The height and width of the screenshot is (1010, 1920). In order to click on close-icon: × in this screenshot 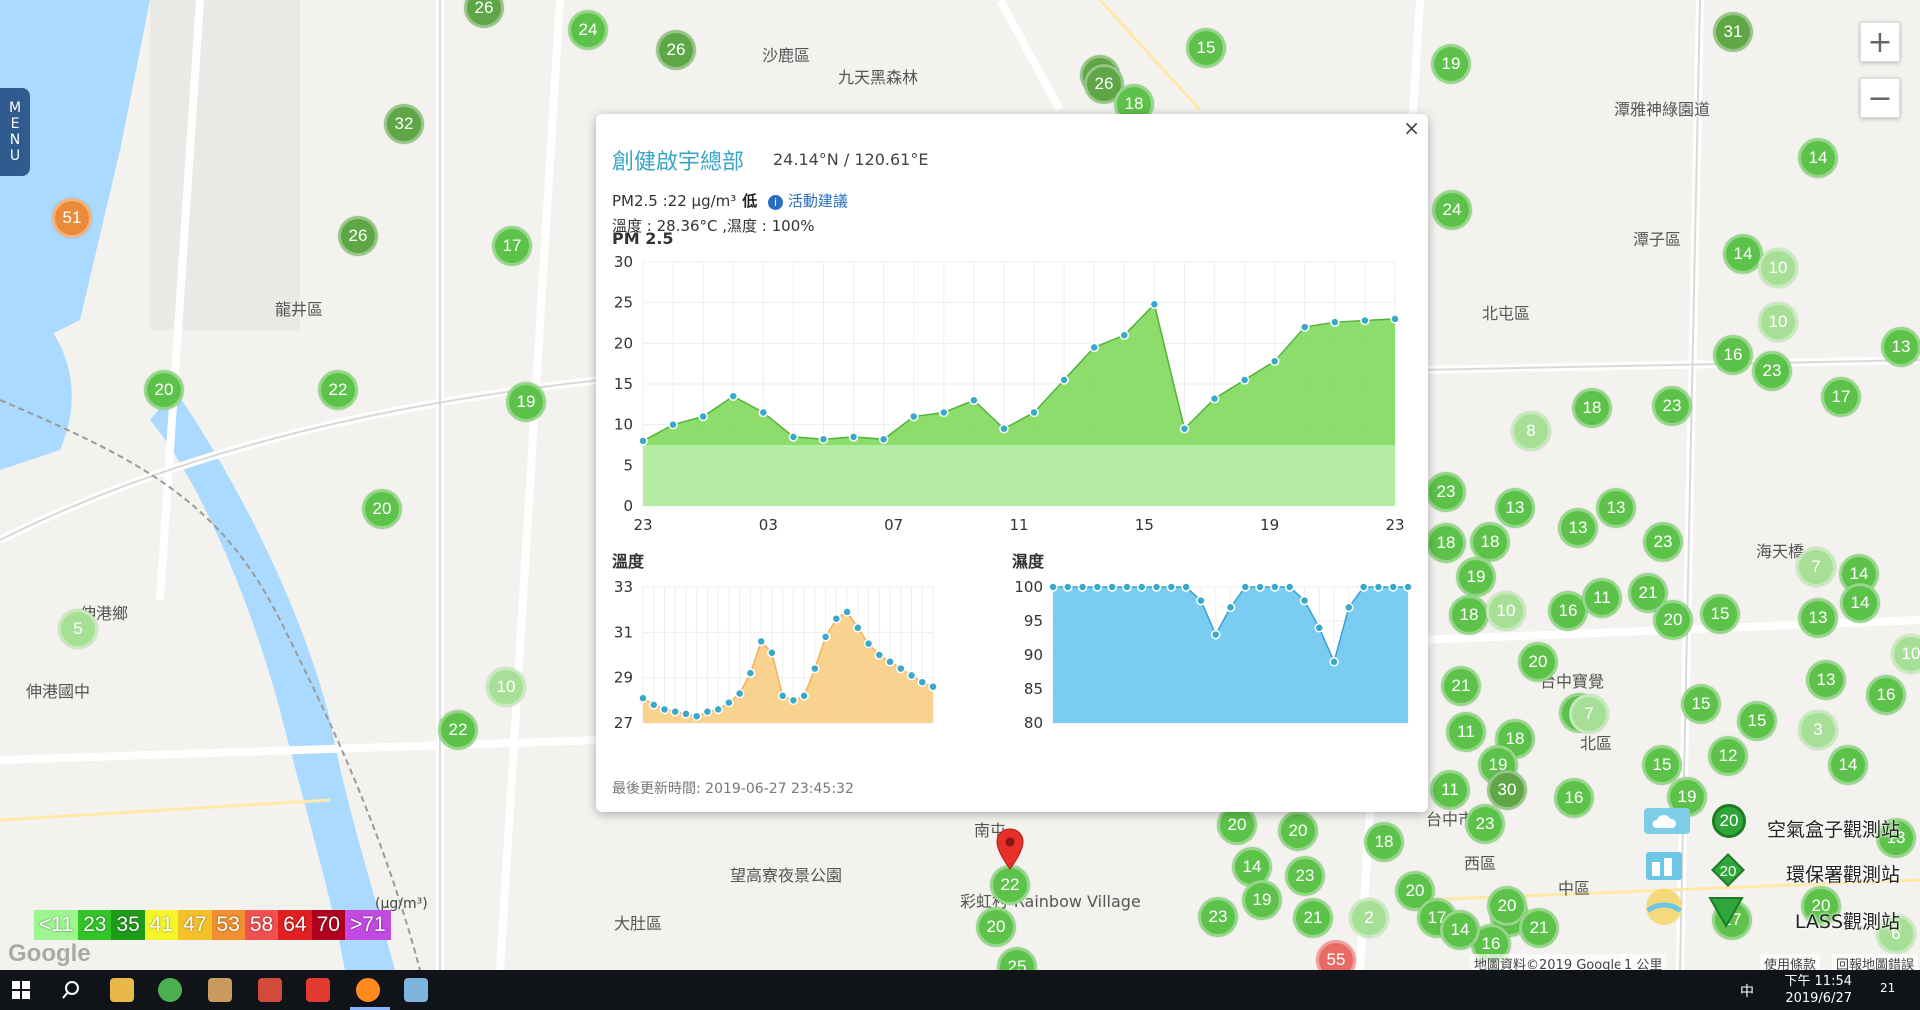, I will do `click(1411, 128)`.